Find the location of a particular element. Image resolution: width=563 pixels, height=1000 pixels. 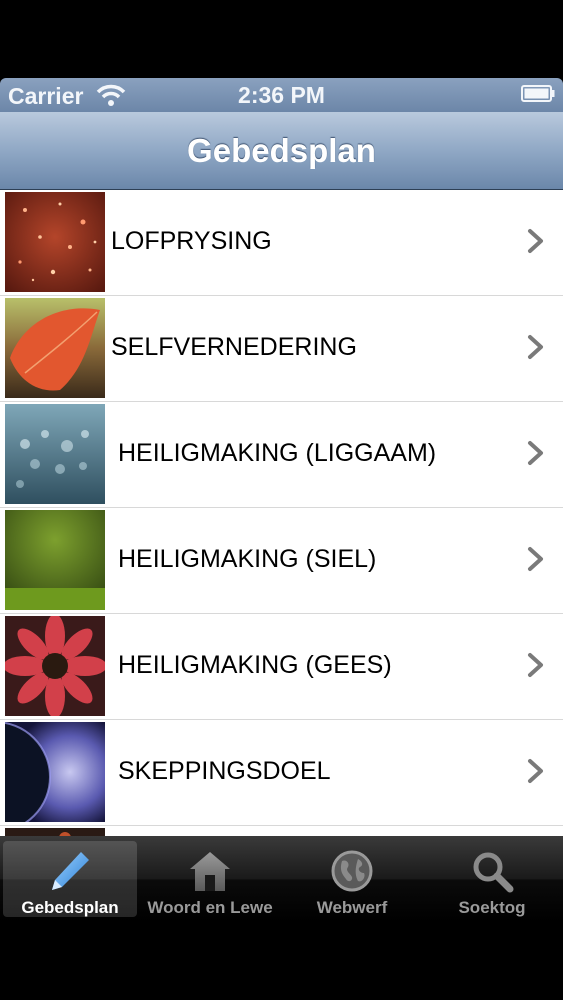

globe-icon is located at coordinates (352, 871).